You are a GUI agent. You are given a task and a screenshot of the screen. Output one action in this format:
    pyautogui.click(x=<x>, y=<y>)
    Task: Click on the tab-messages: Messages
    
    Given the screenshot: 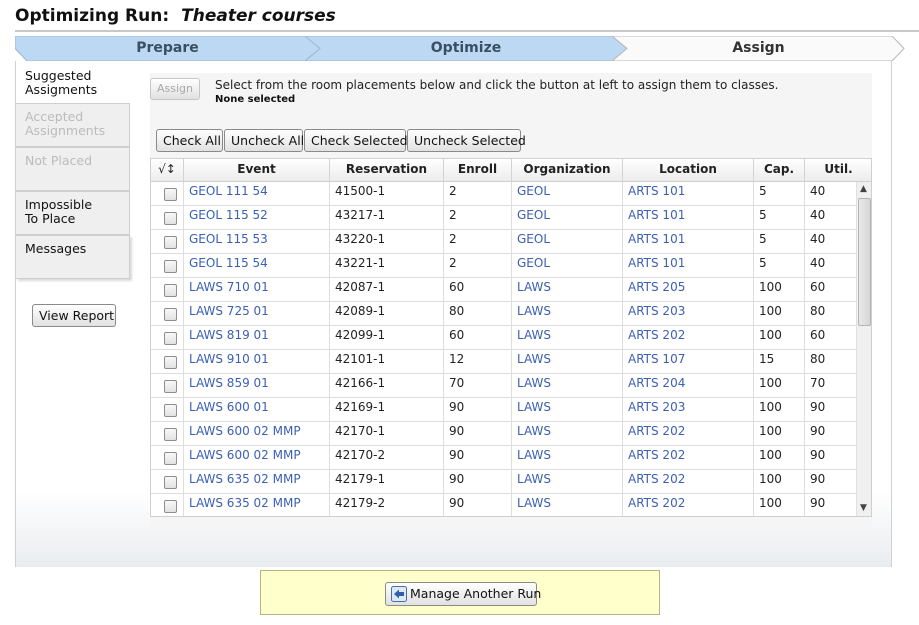 What is the action you would take?
    pyautogui.click(x=73, y=257)
    